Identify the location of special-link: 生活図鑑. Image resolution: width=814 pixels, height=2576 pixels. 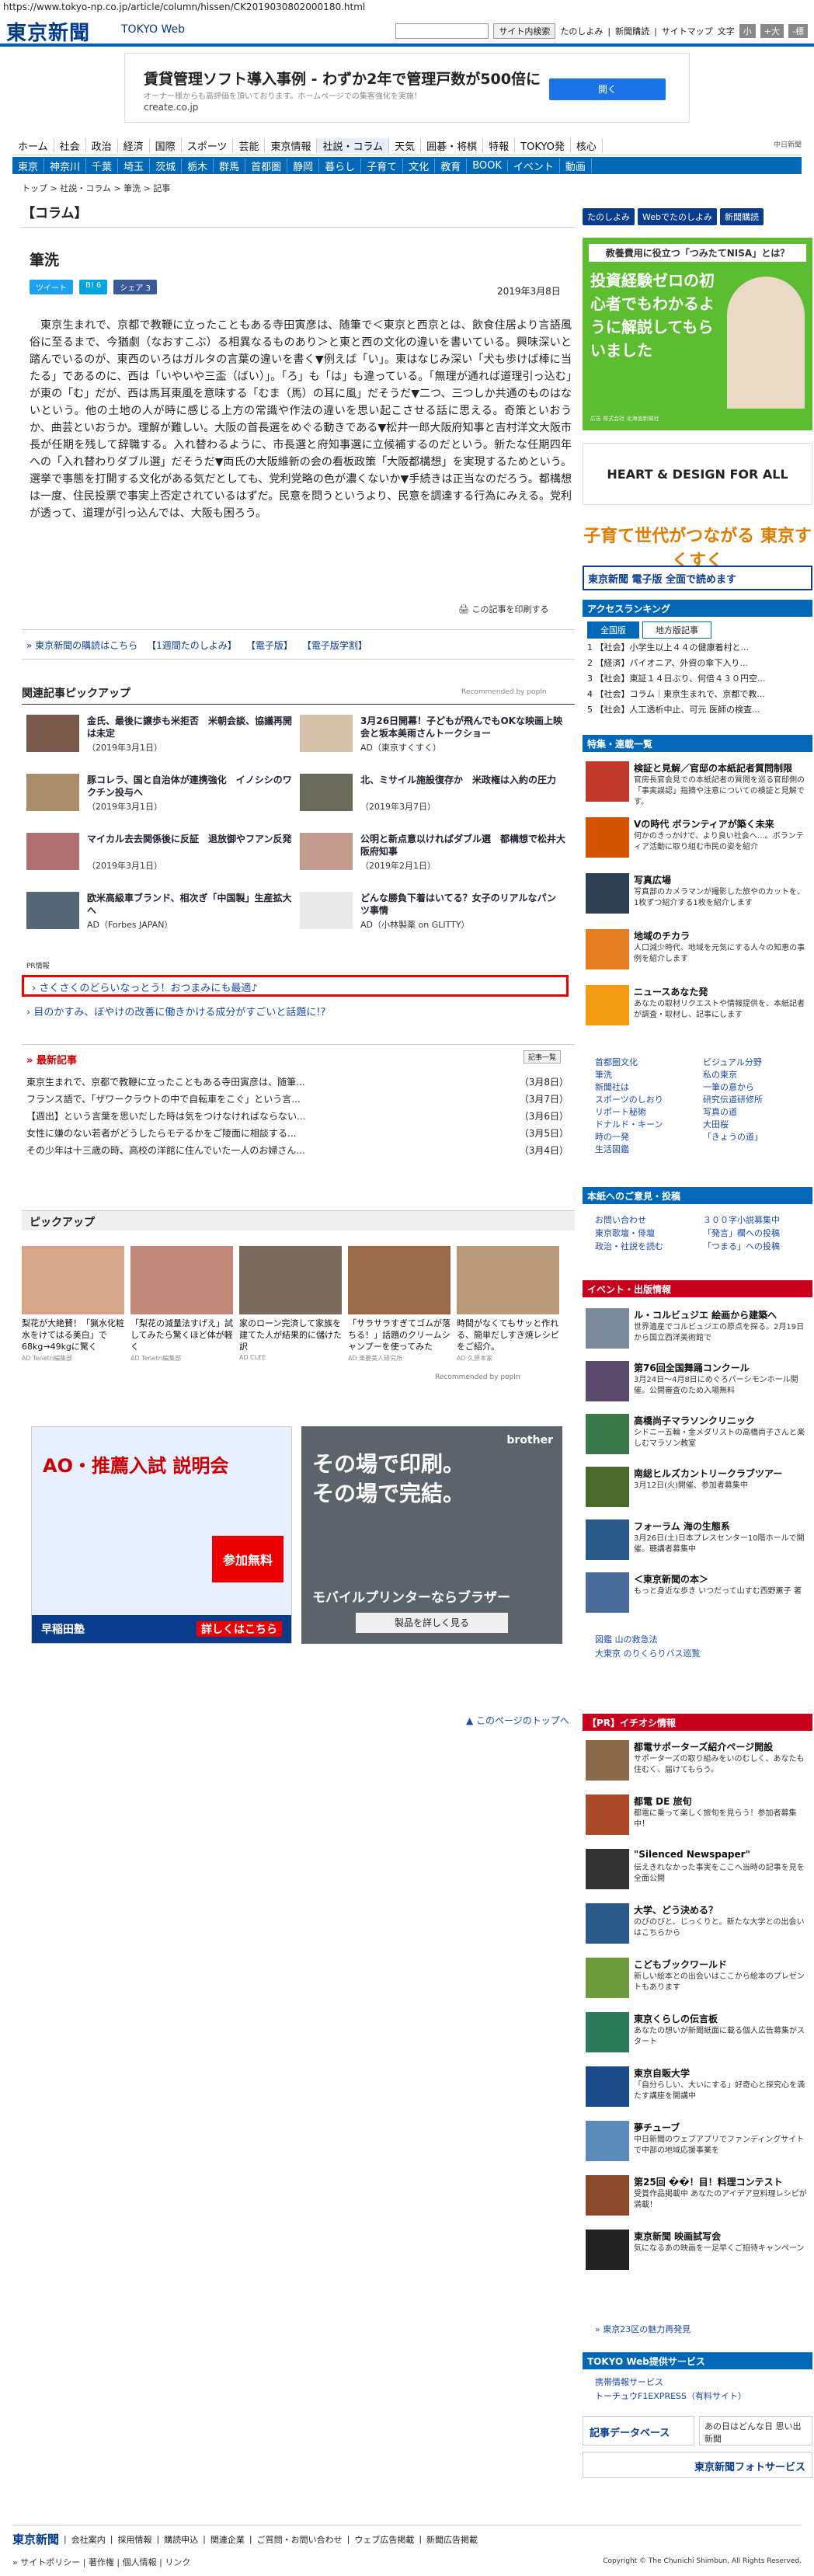
(649, 1150).